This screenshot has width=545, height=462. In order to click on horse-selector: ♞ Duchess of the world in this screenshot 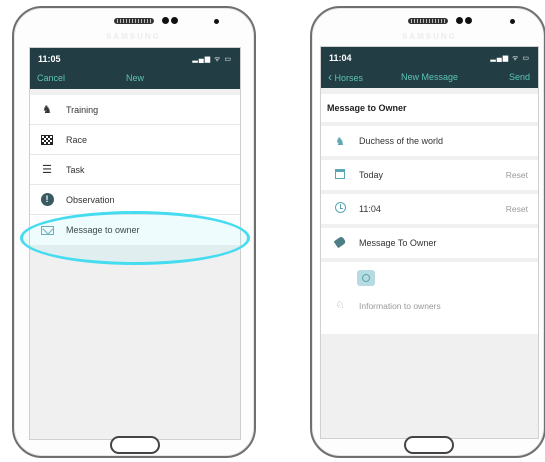, I will do `click(429, 141)`.